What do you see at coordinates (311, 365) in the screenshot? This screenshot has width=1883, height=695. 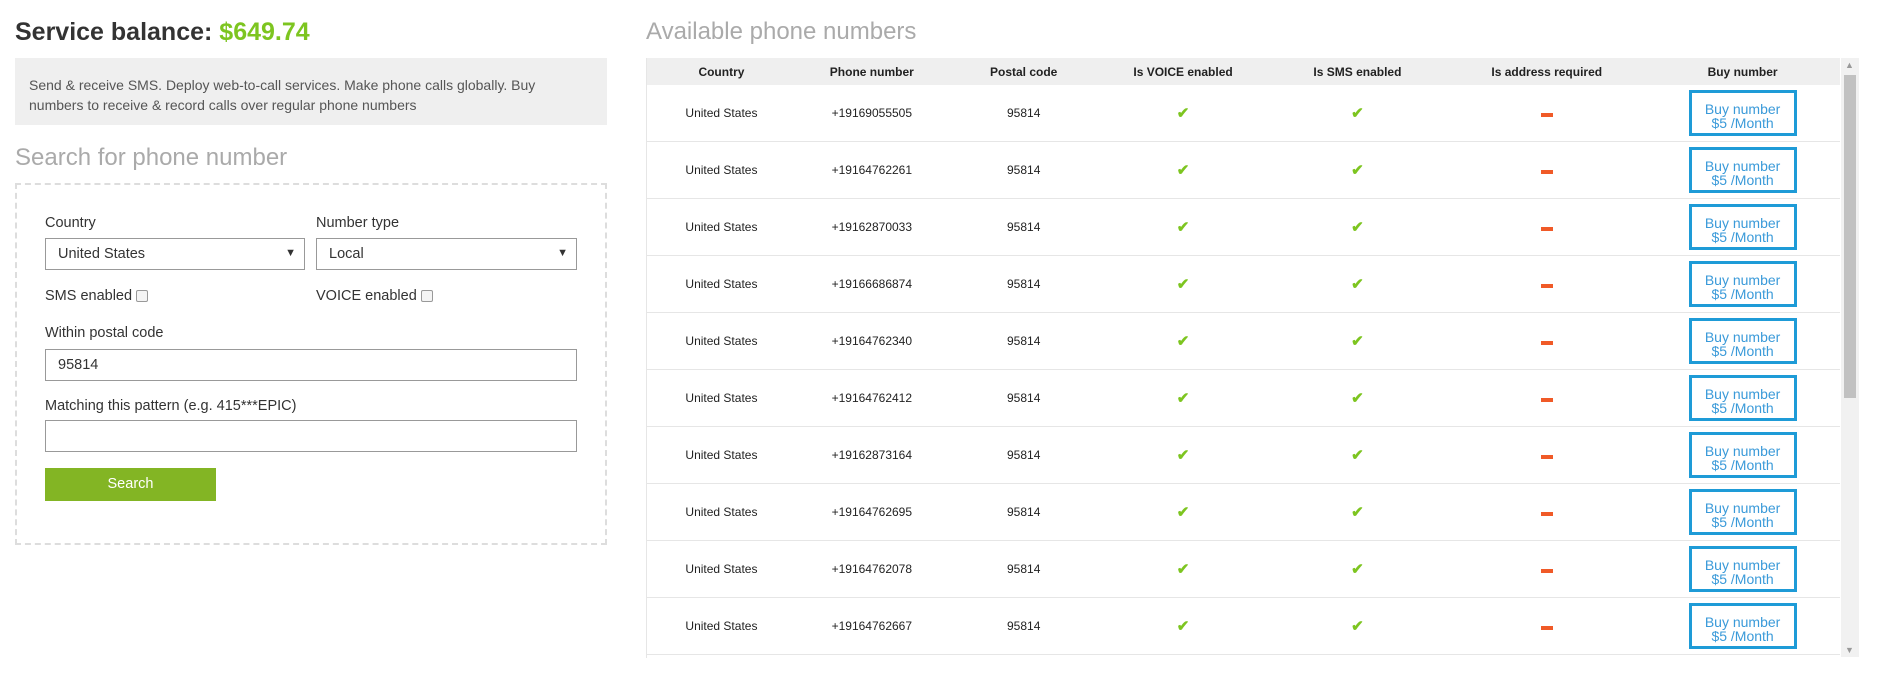 I see `postal-code-input: 95814` at bounding box center [311, 365].